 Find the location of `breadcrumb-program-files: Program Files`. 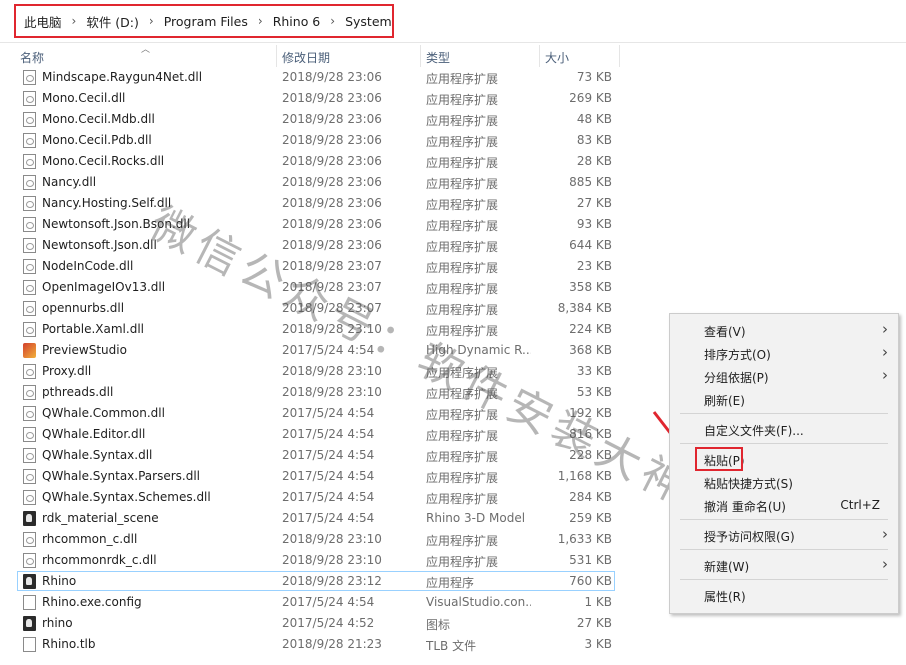

breadcrumb-program-files: Program Files is located at coordinates (206, 21).